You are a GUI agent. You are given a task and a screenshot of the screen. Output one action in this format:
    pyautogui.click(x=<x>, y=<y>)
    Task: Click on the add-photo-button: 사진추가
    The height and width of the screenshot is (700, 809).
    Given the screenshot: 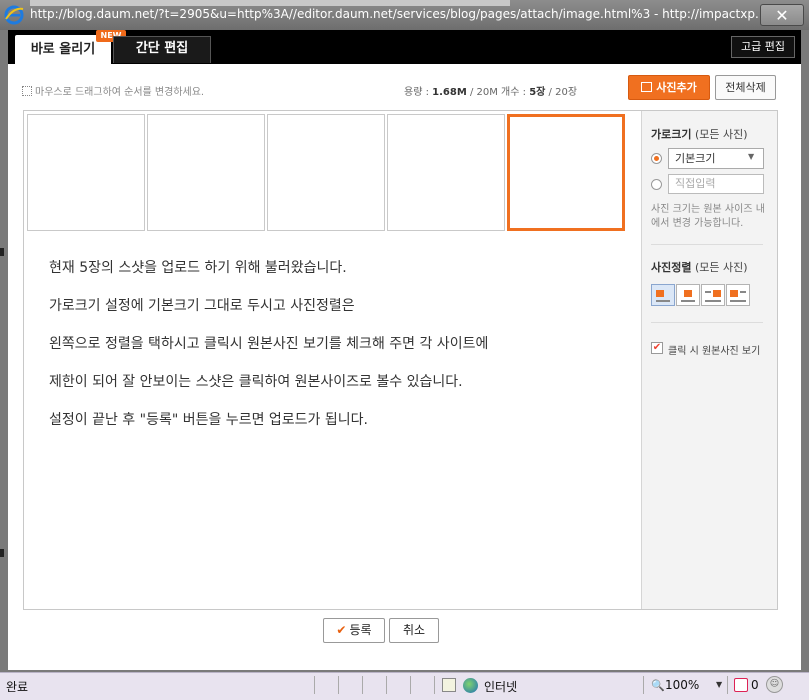 What is the action you would take?
    pyautogui.click(x=669, y=87)
    